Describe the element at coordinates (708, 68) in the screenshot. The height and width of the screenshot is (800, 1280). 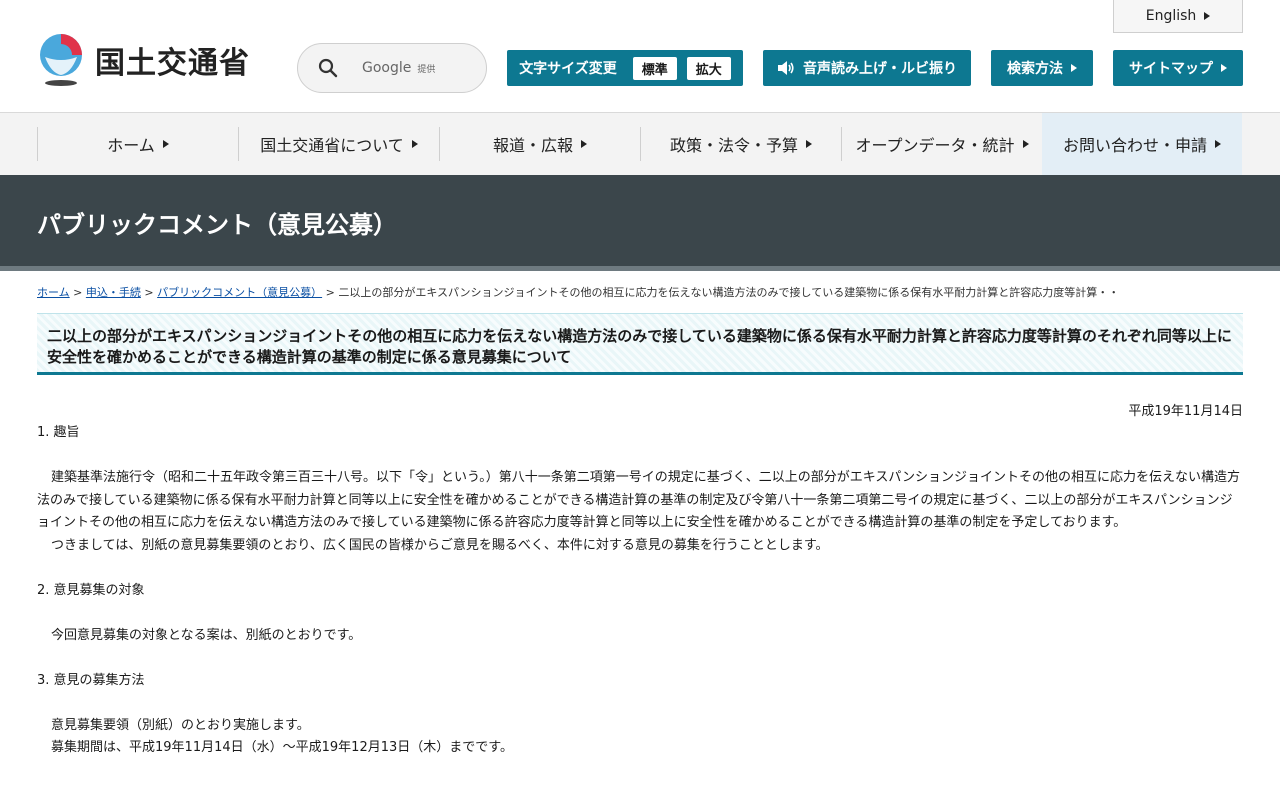
I see `font-large-button: 拡大` at that location.